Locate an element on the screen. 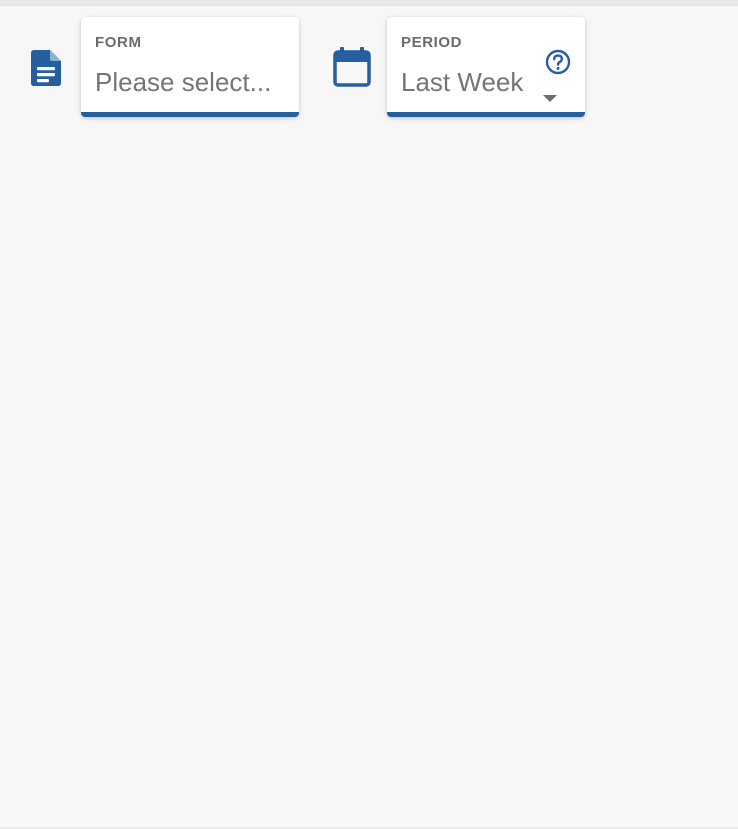  form-select-label: FORM is located at coordinates (118, 42).